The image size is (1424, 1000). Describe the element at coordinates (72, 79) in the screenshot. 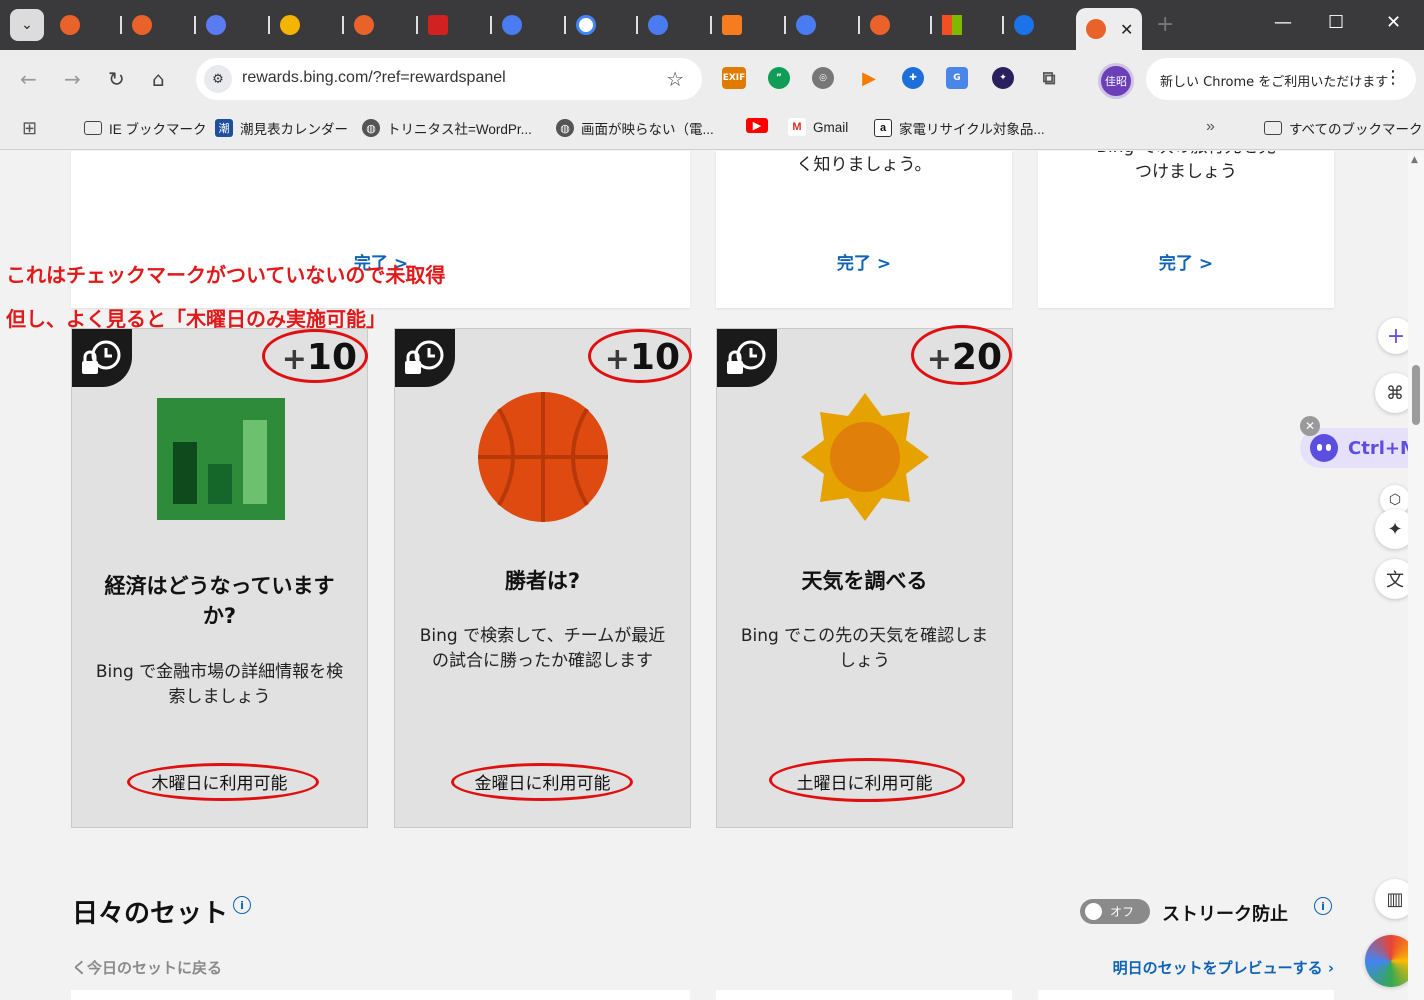

I see `forward-arrow-icon: →` at that location.